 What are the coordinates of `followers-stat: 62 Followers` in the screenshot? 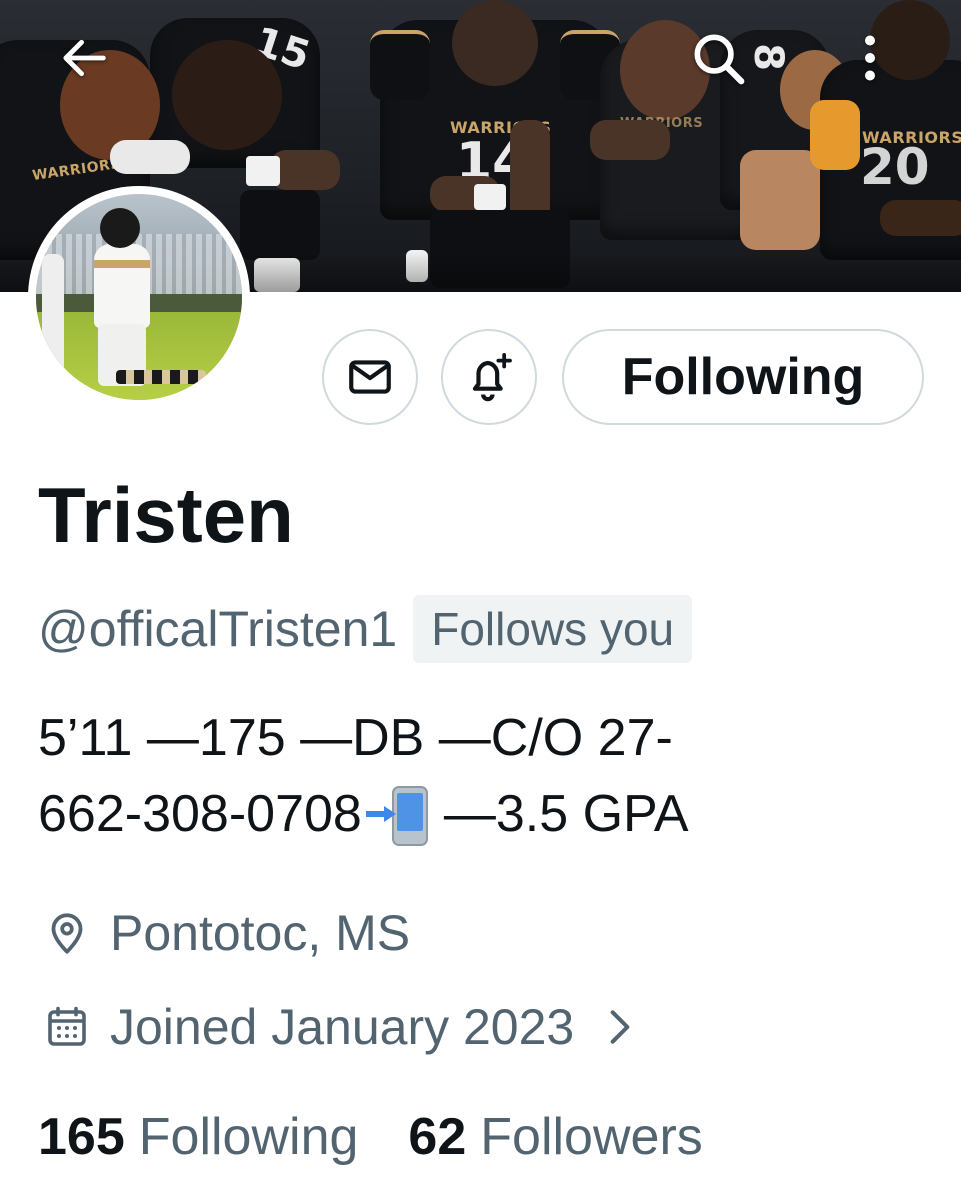 It's located at (555, 1137).